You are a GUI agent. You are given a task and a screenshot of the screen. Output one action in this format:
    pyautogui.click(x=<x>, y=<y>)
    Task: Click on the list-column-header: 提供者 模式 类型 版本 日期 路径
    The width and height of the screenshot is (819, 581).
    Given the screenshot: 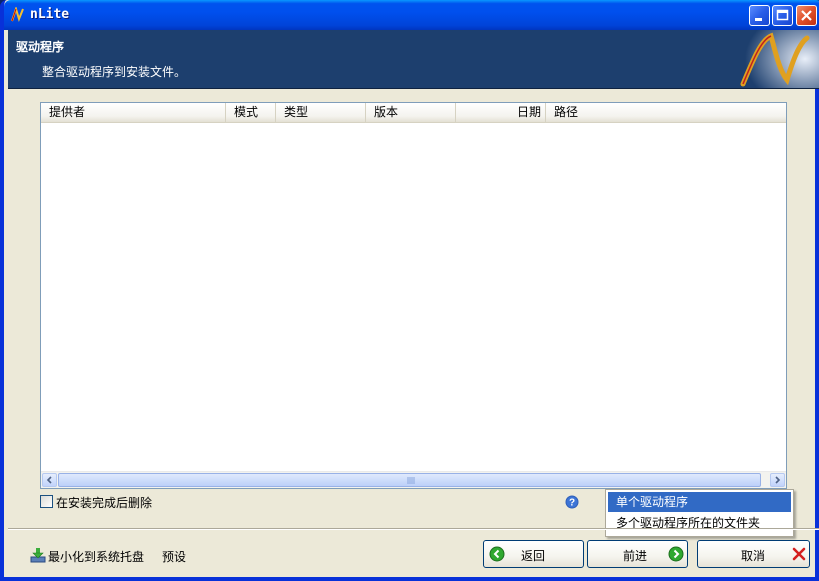 What is the action you would take?
    pyautogui.click(x=413, y=113)
    